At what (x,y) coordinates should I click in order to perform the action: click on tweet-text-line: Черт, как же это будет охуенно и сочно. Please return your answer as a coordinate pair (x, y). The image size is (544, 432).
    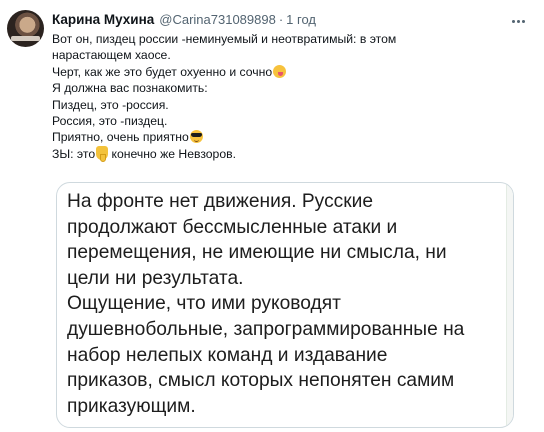
    Looking at the image, I should click on (287, 72).